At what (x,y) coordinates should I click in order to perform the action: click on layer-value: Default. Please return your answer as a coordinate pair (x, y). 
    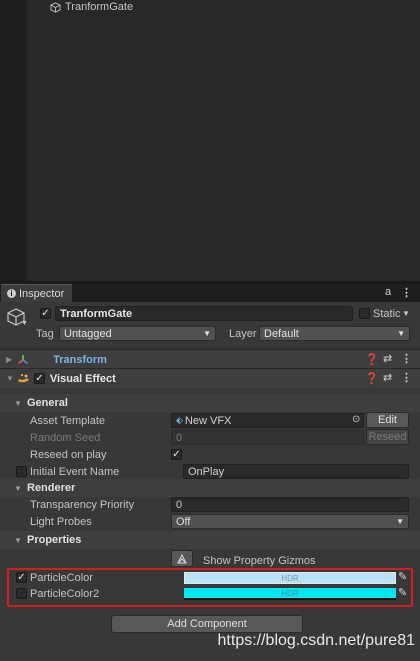
    Looking at the image, I should click on (281, 333).